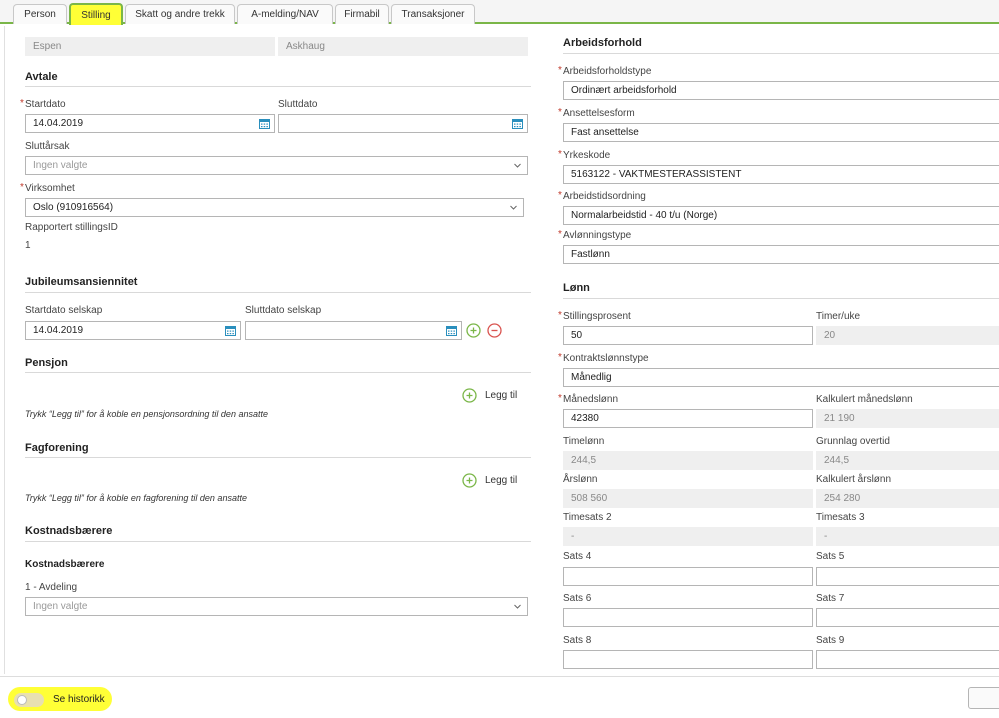 This screenshot has width=999, height=718. Describe the element at coordinates (688, 335) in the screenshot. I see `stillingsprosent-input: 50` at that location.